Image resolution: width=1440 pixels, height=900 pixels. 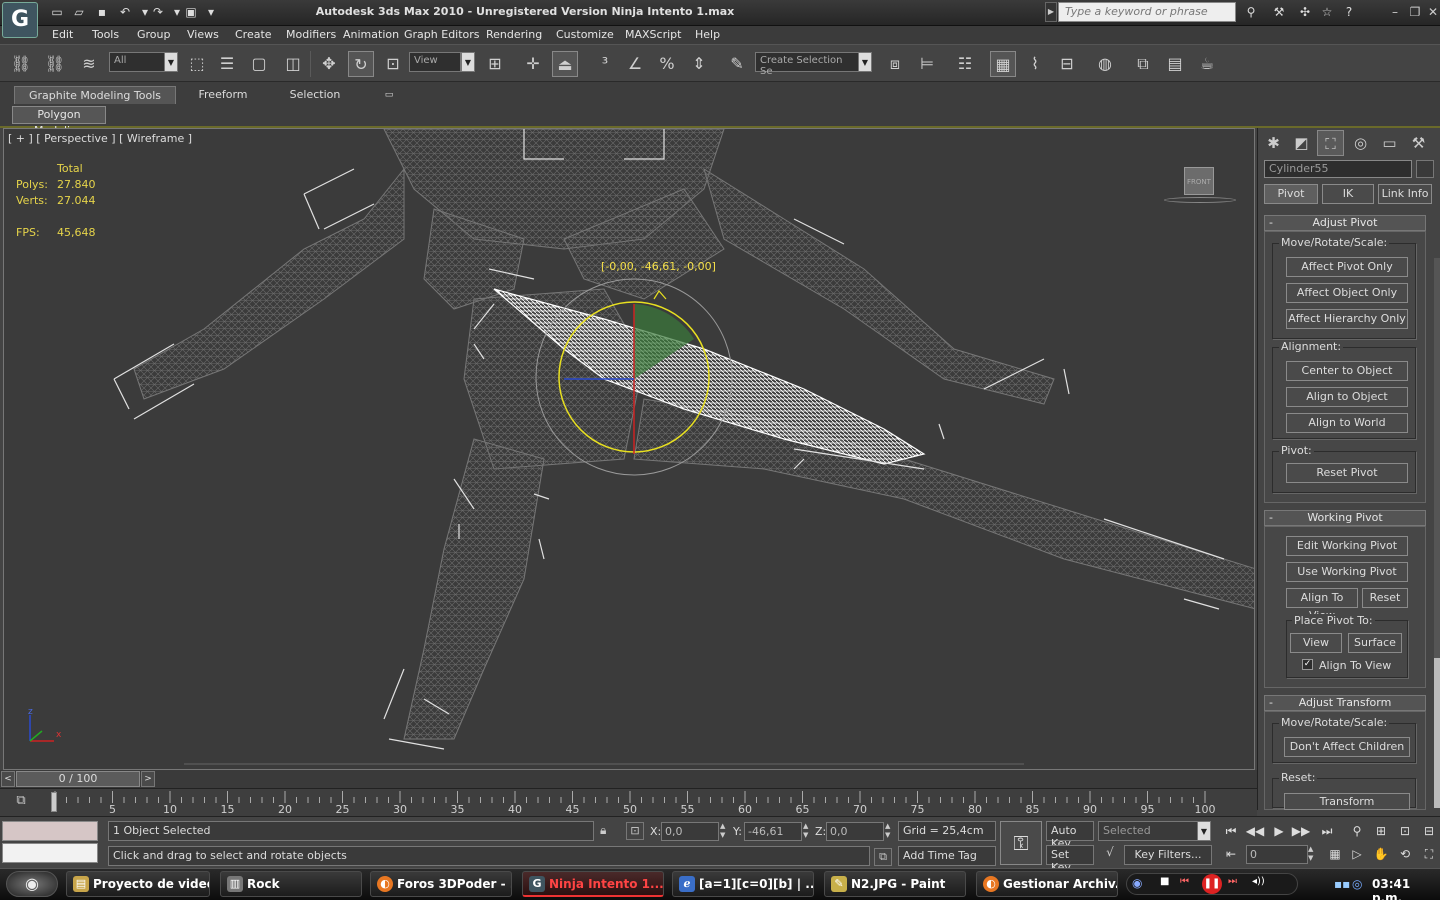 What do you see at coordinates (1381, 854) in the screenshot?
I see `pan-view-icon: ✋` at bounding box center [1381, 854].